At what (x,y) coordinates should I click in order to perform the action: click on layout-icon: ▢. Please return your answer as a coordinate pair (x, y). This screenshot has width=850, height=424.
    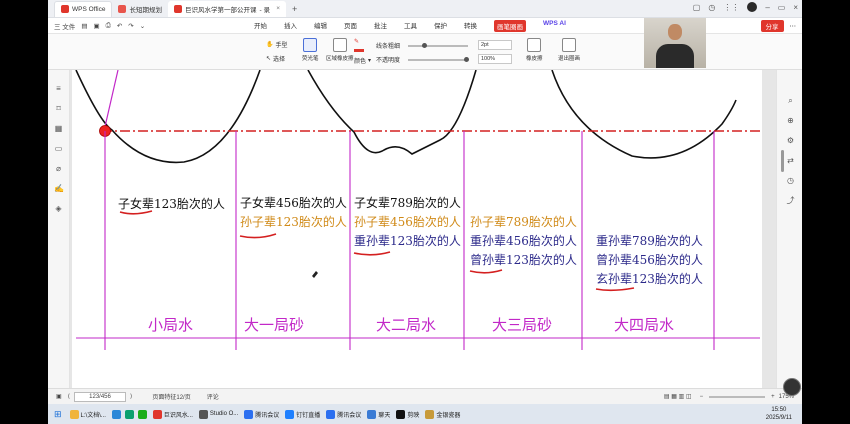
    Looking at the image, I should click on (697, 7).